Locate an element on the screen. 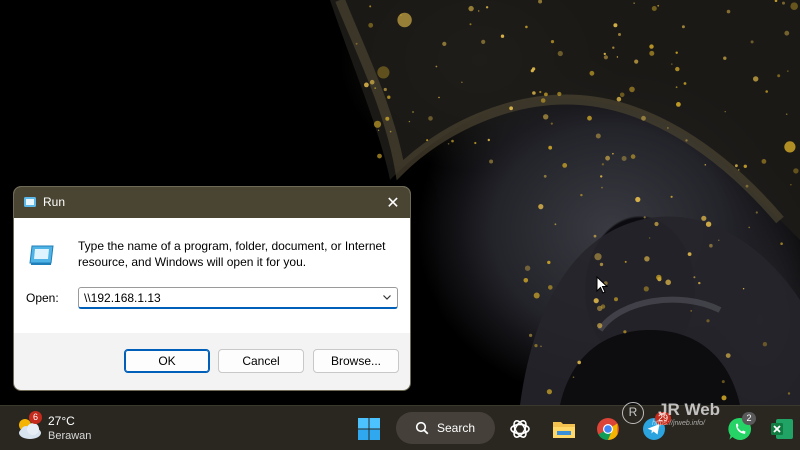 This screenshot has height=450, width=800. file-explorer-app is located at coordinates (564, 429).